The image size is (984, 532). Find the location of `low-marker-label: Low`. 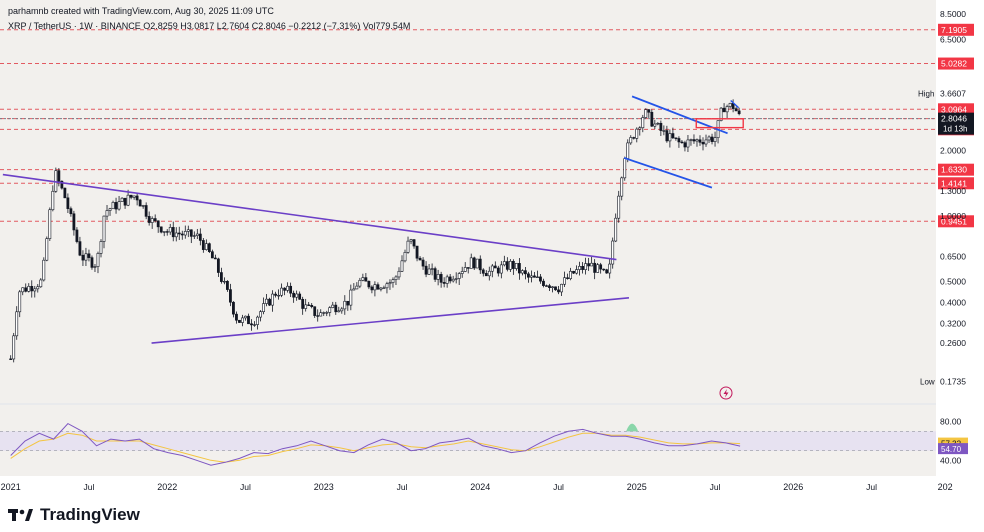

low-marker-label: Low is located at coordinates (927, 381).